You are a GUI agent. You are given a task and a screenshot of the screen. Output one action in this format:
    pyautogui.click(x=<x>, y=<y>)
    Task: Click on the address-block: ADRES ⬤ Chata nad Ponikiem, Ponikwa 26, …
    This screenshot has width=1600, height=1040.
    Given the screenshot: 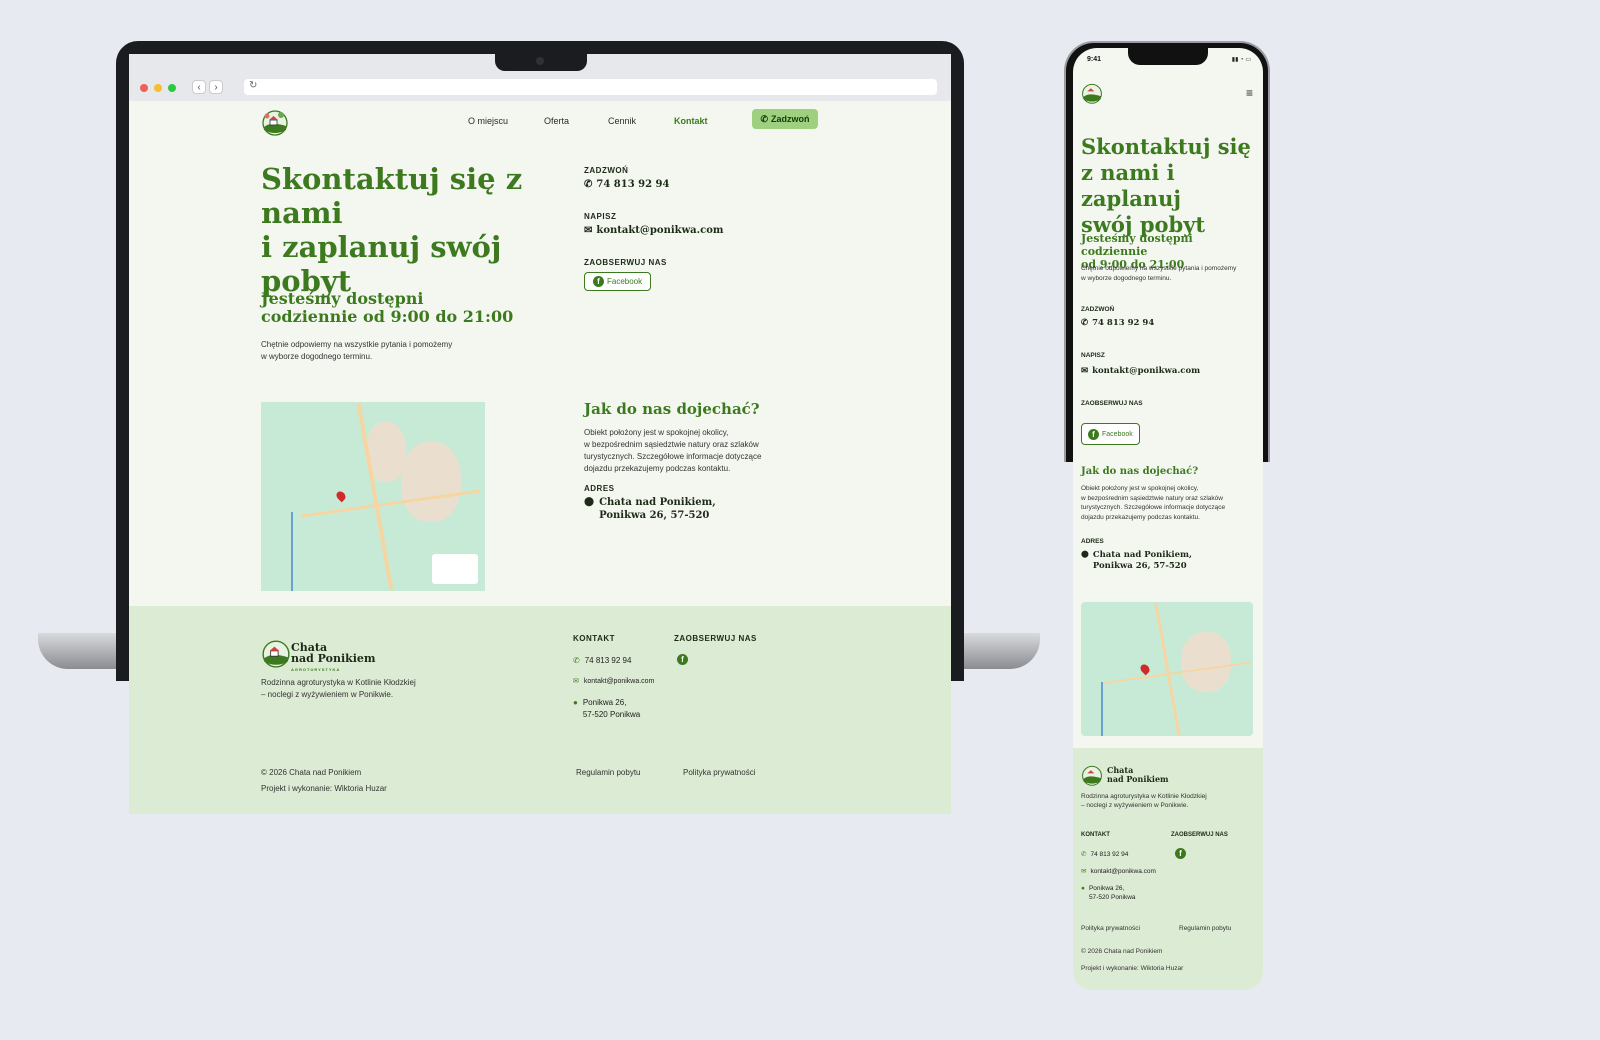 What is the action you would take?
    pyautogui.click(x=650, y=503)
    